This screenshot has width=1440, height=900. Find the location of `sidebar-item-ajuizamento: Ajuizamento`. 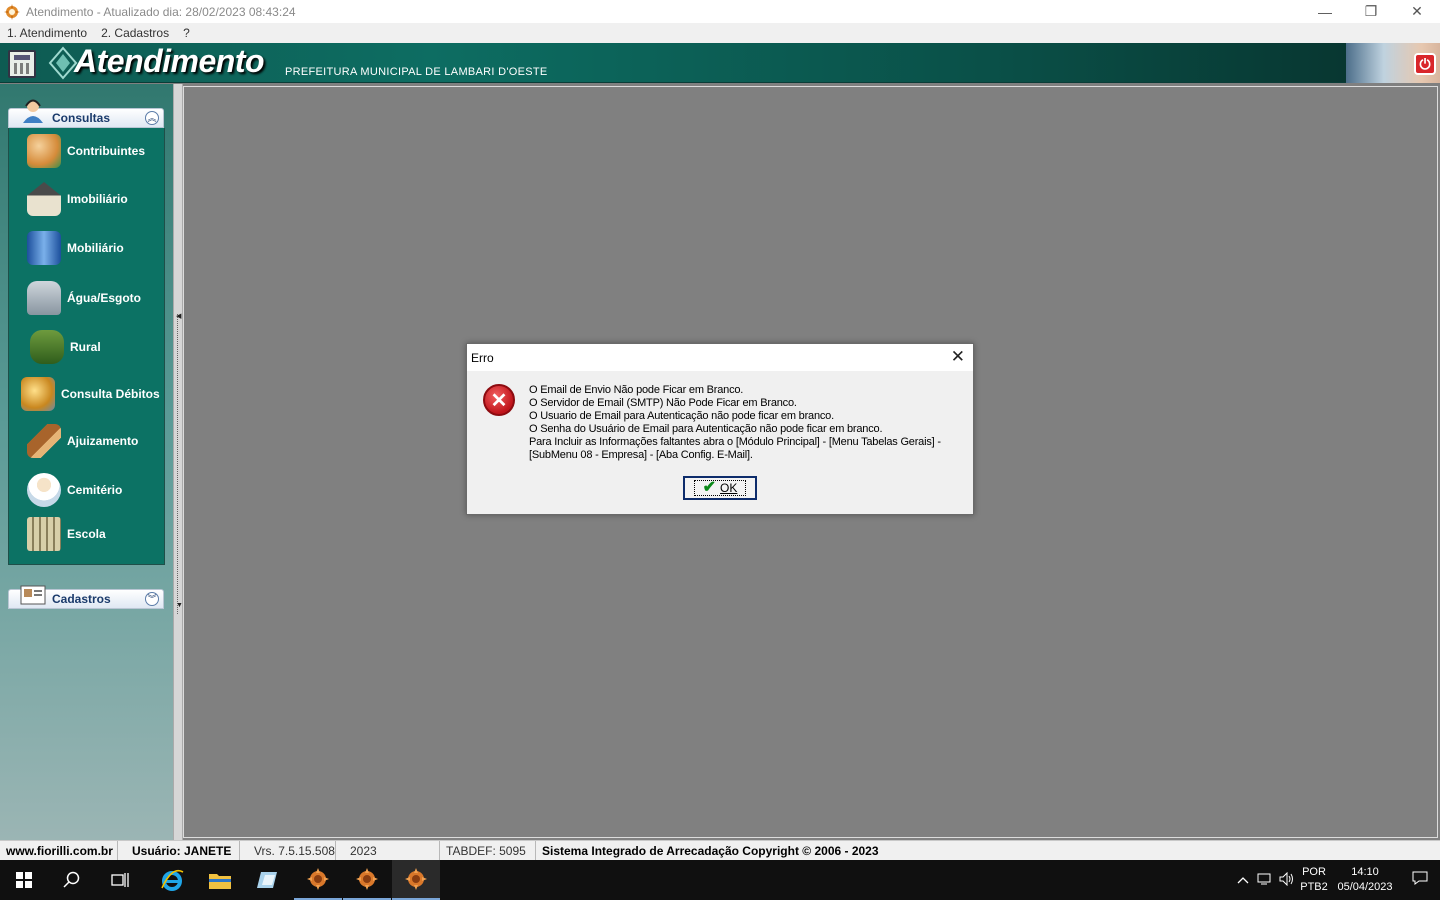

sidebar-item-ajuizamento: Ajuizamento is located at coordinates (104, 441).